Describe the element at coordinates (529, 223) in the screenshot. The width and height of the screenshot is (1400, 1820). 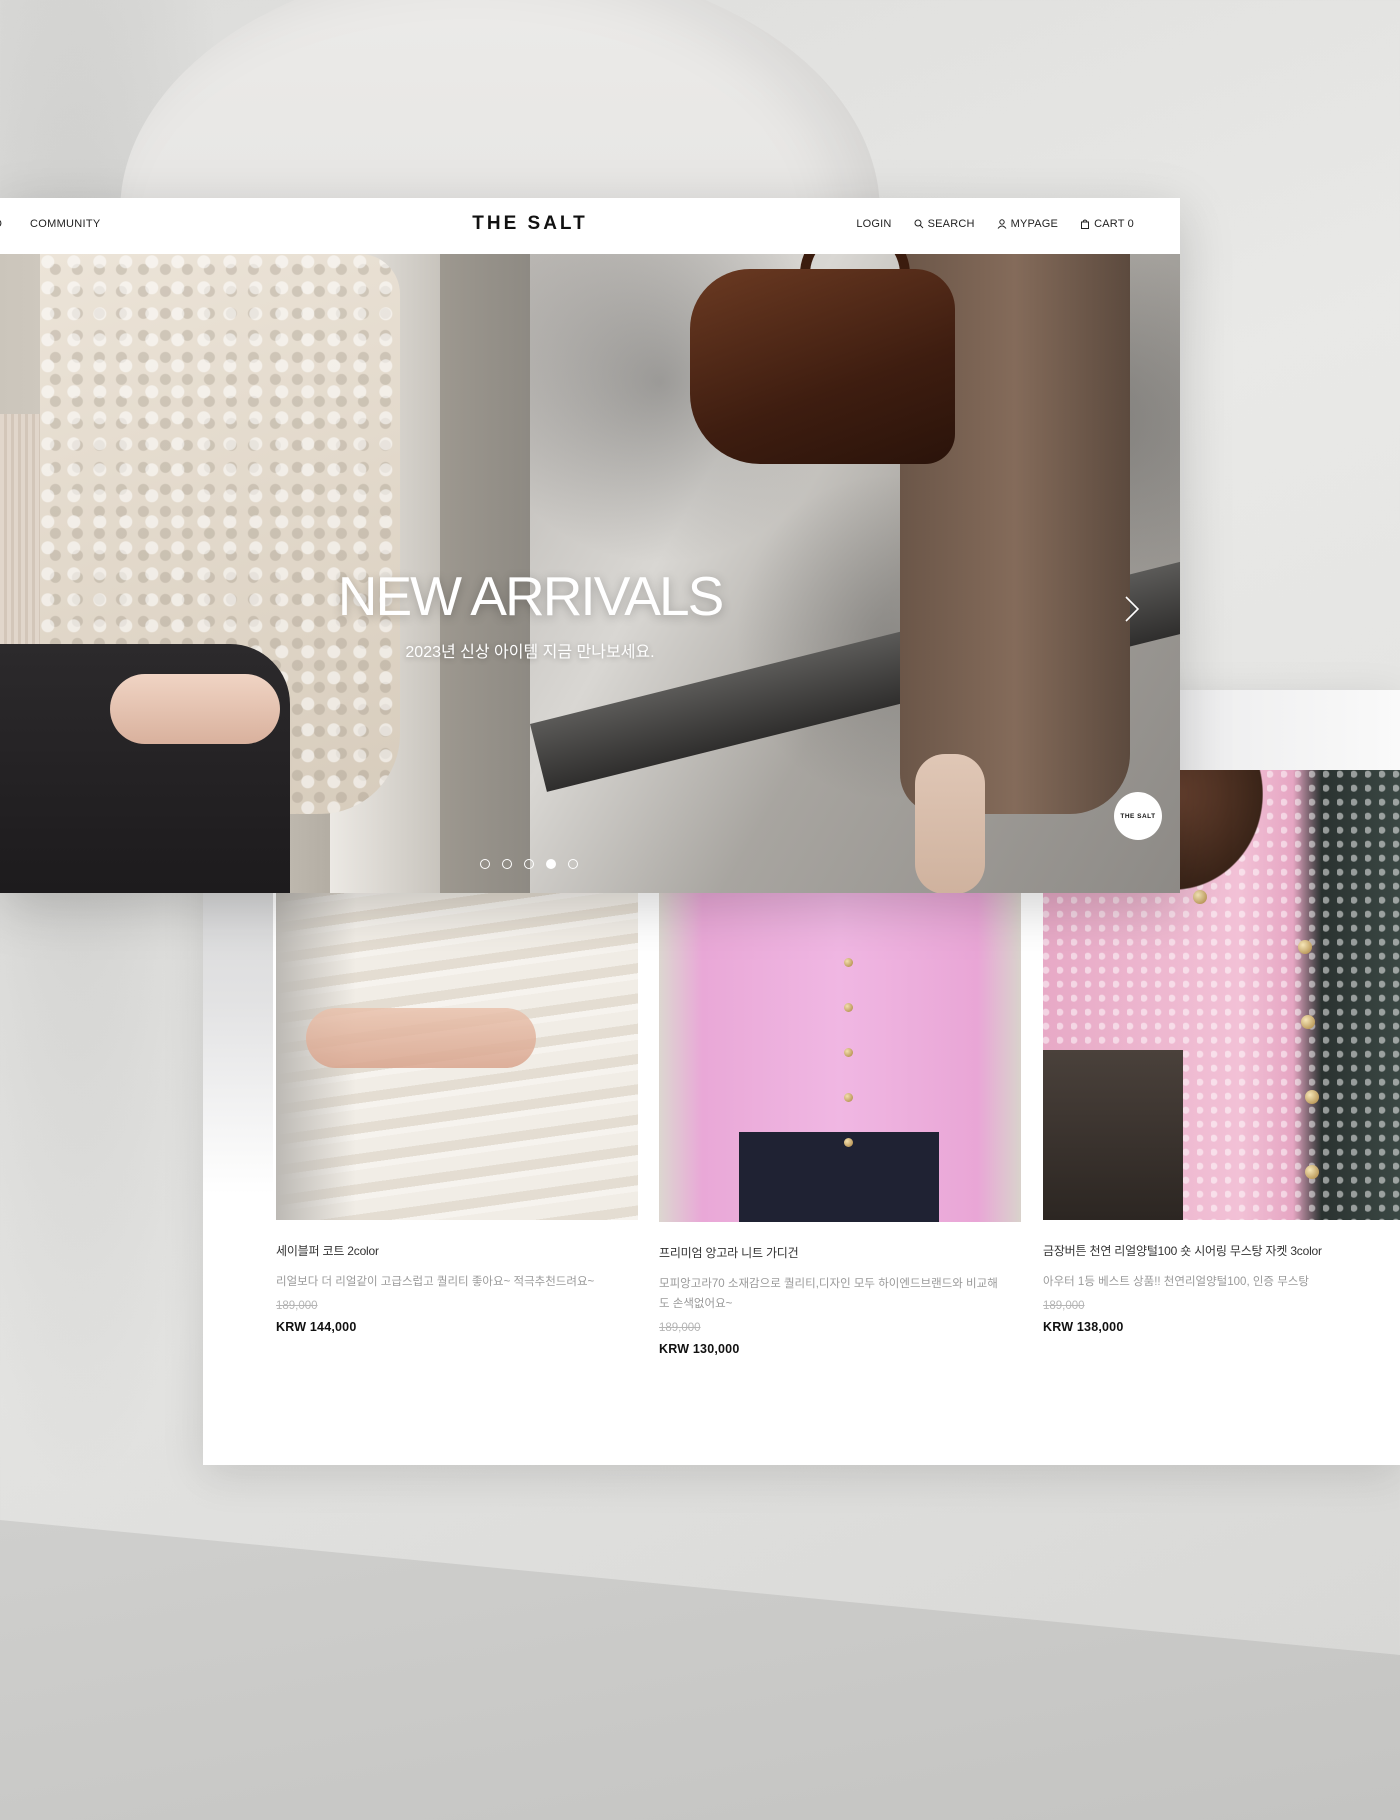
I see `logo-text: THE SALT` at that location.